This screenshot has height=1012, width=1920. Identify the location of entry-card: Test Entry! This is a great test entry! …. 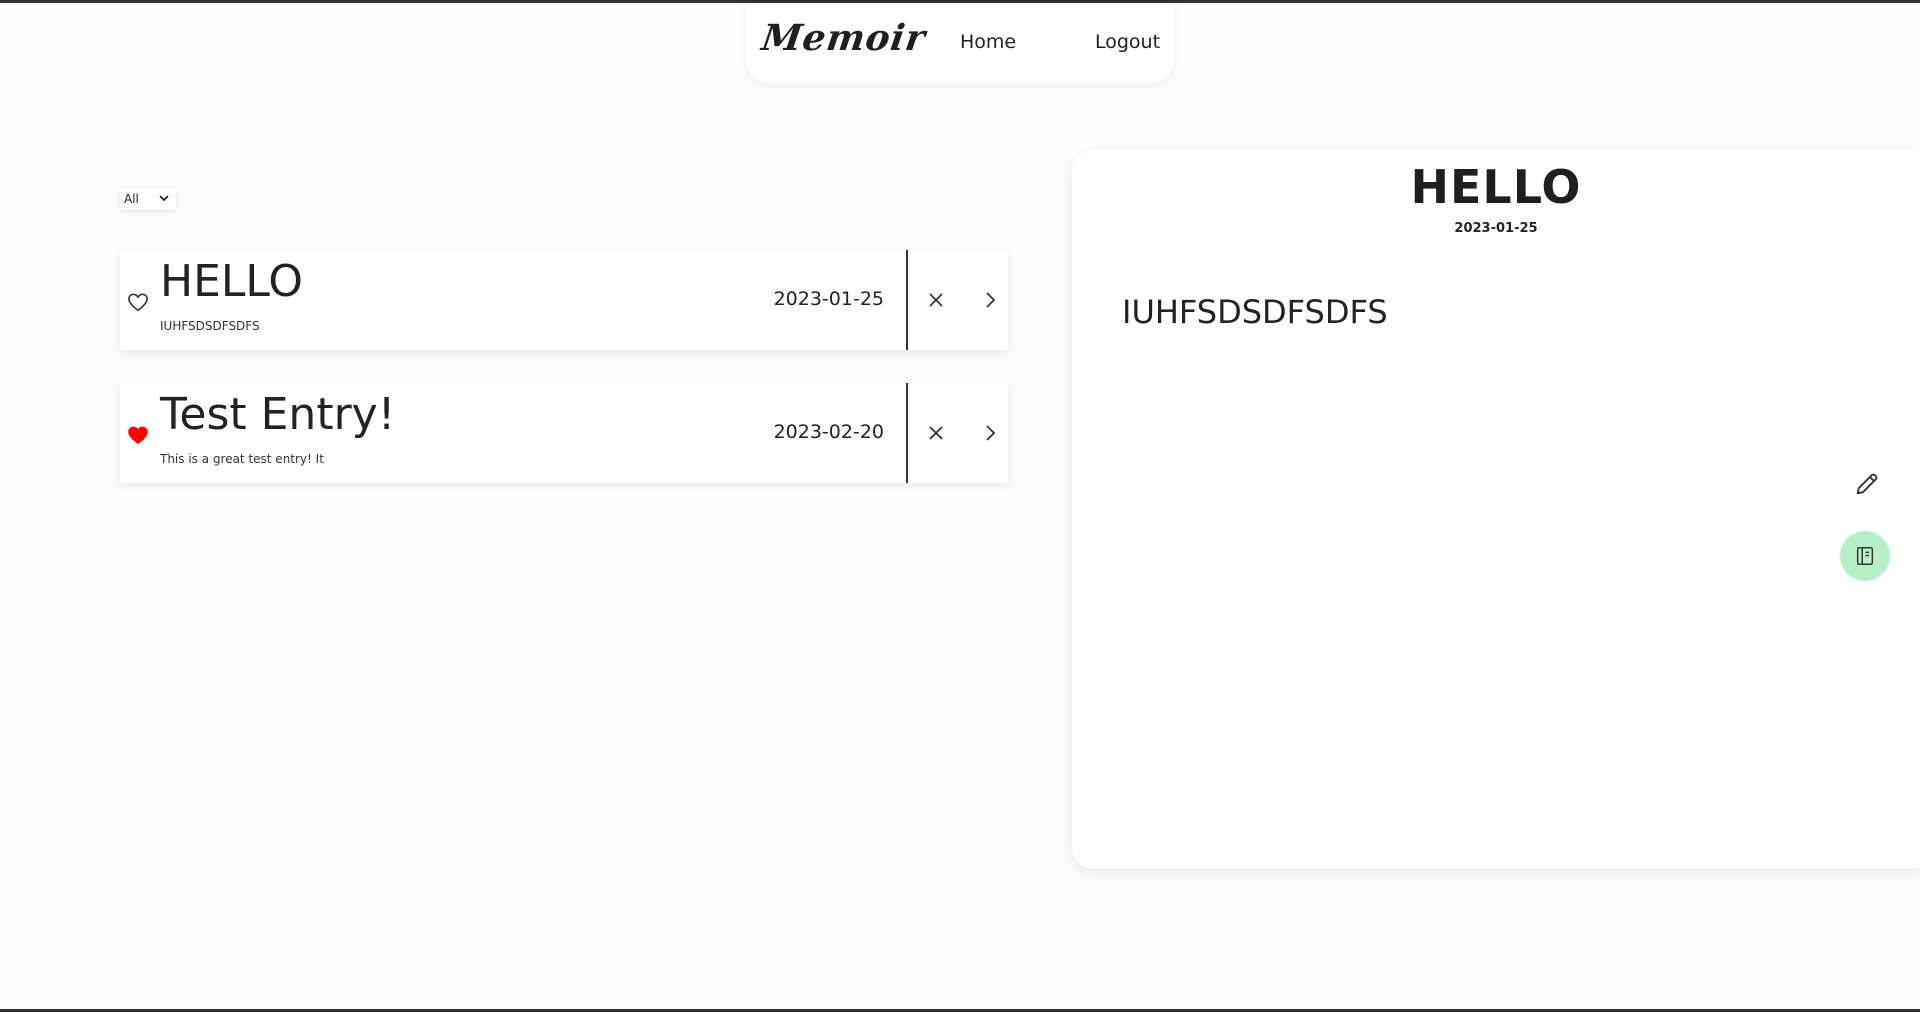
(564, 433).